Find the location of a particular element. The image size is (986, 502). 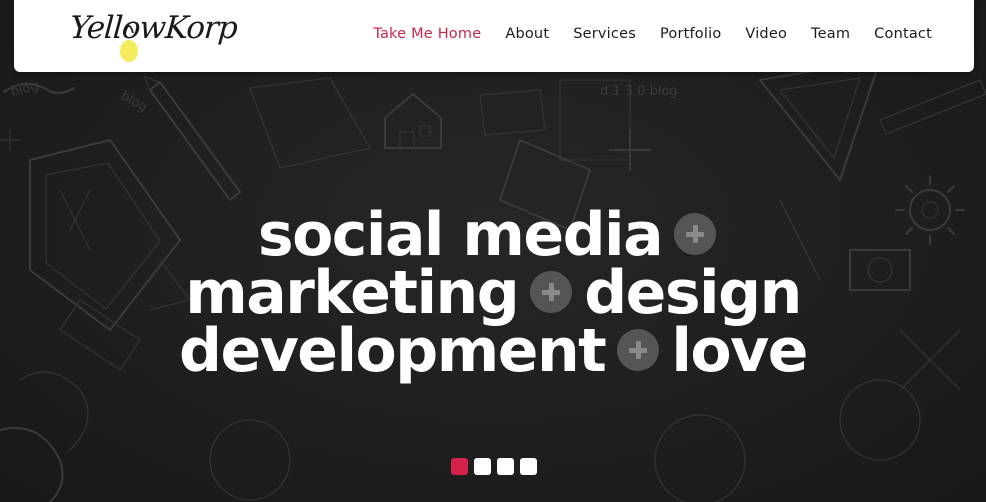

logo-wordmark: YellowKorp is located at coordinates (153, 28).